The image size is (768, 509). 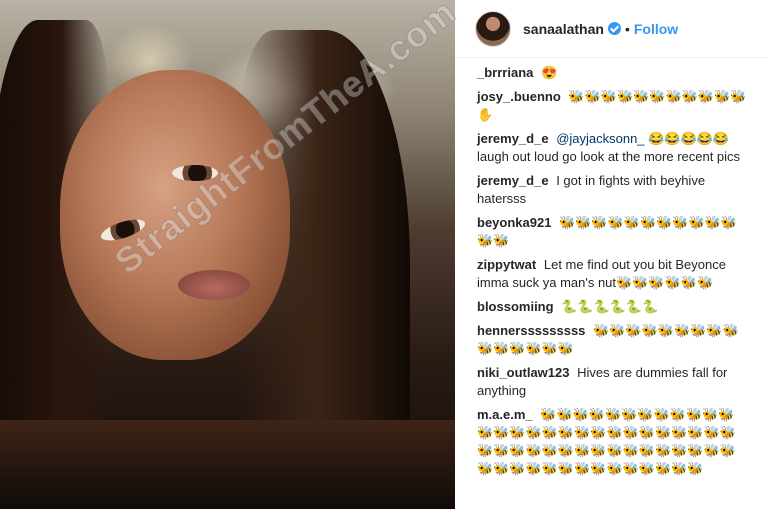 I want to click on eye-right, so click(x=195, y=173).